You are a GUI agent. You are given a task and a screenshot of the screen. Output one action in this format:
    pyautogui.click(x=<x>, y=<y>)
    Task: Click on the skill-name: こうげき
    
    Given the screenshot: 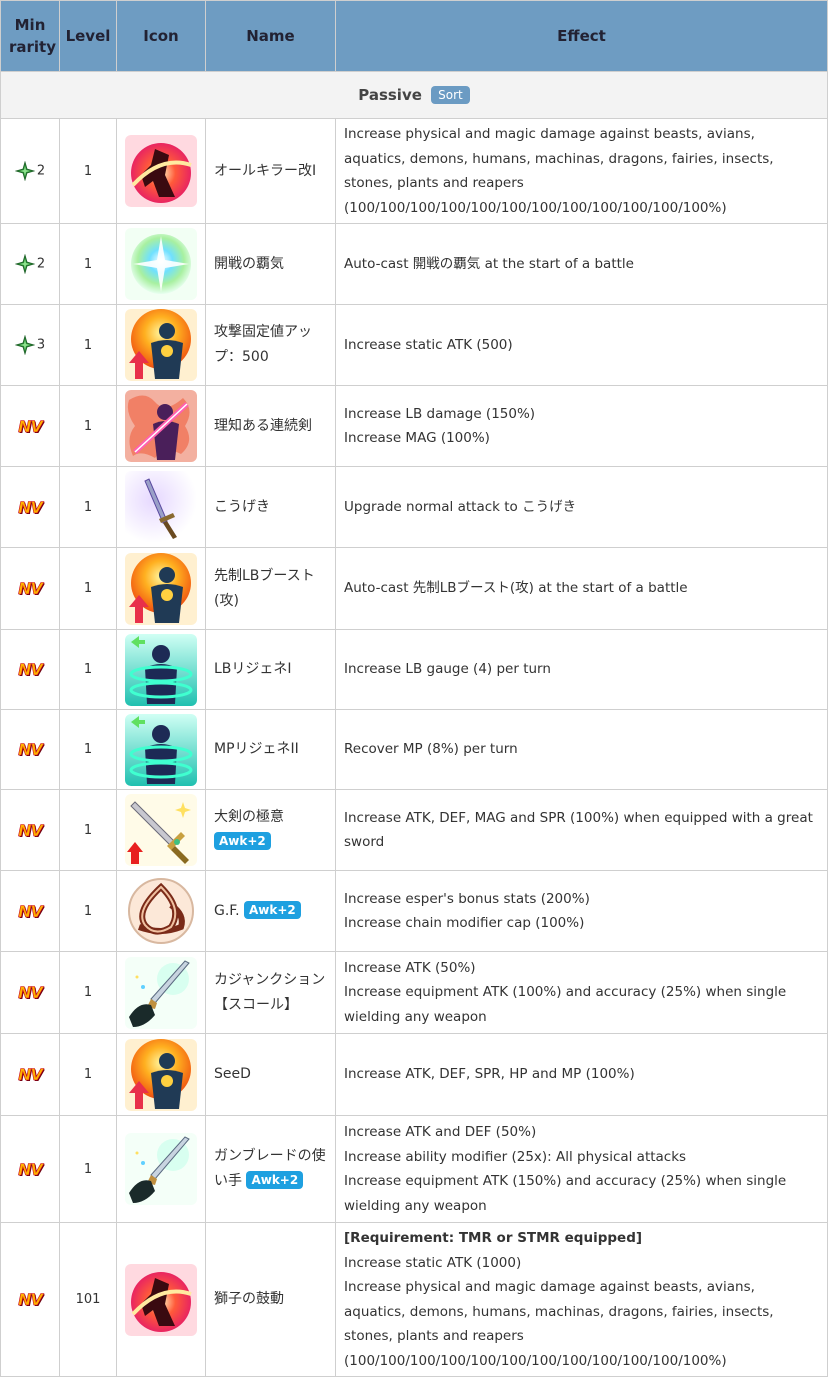 What is the action you would take?
    pyautogui.click(x=242, y=507)
    